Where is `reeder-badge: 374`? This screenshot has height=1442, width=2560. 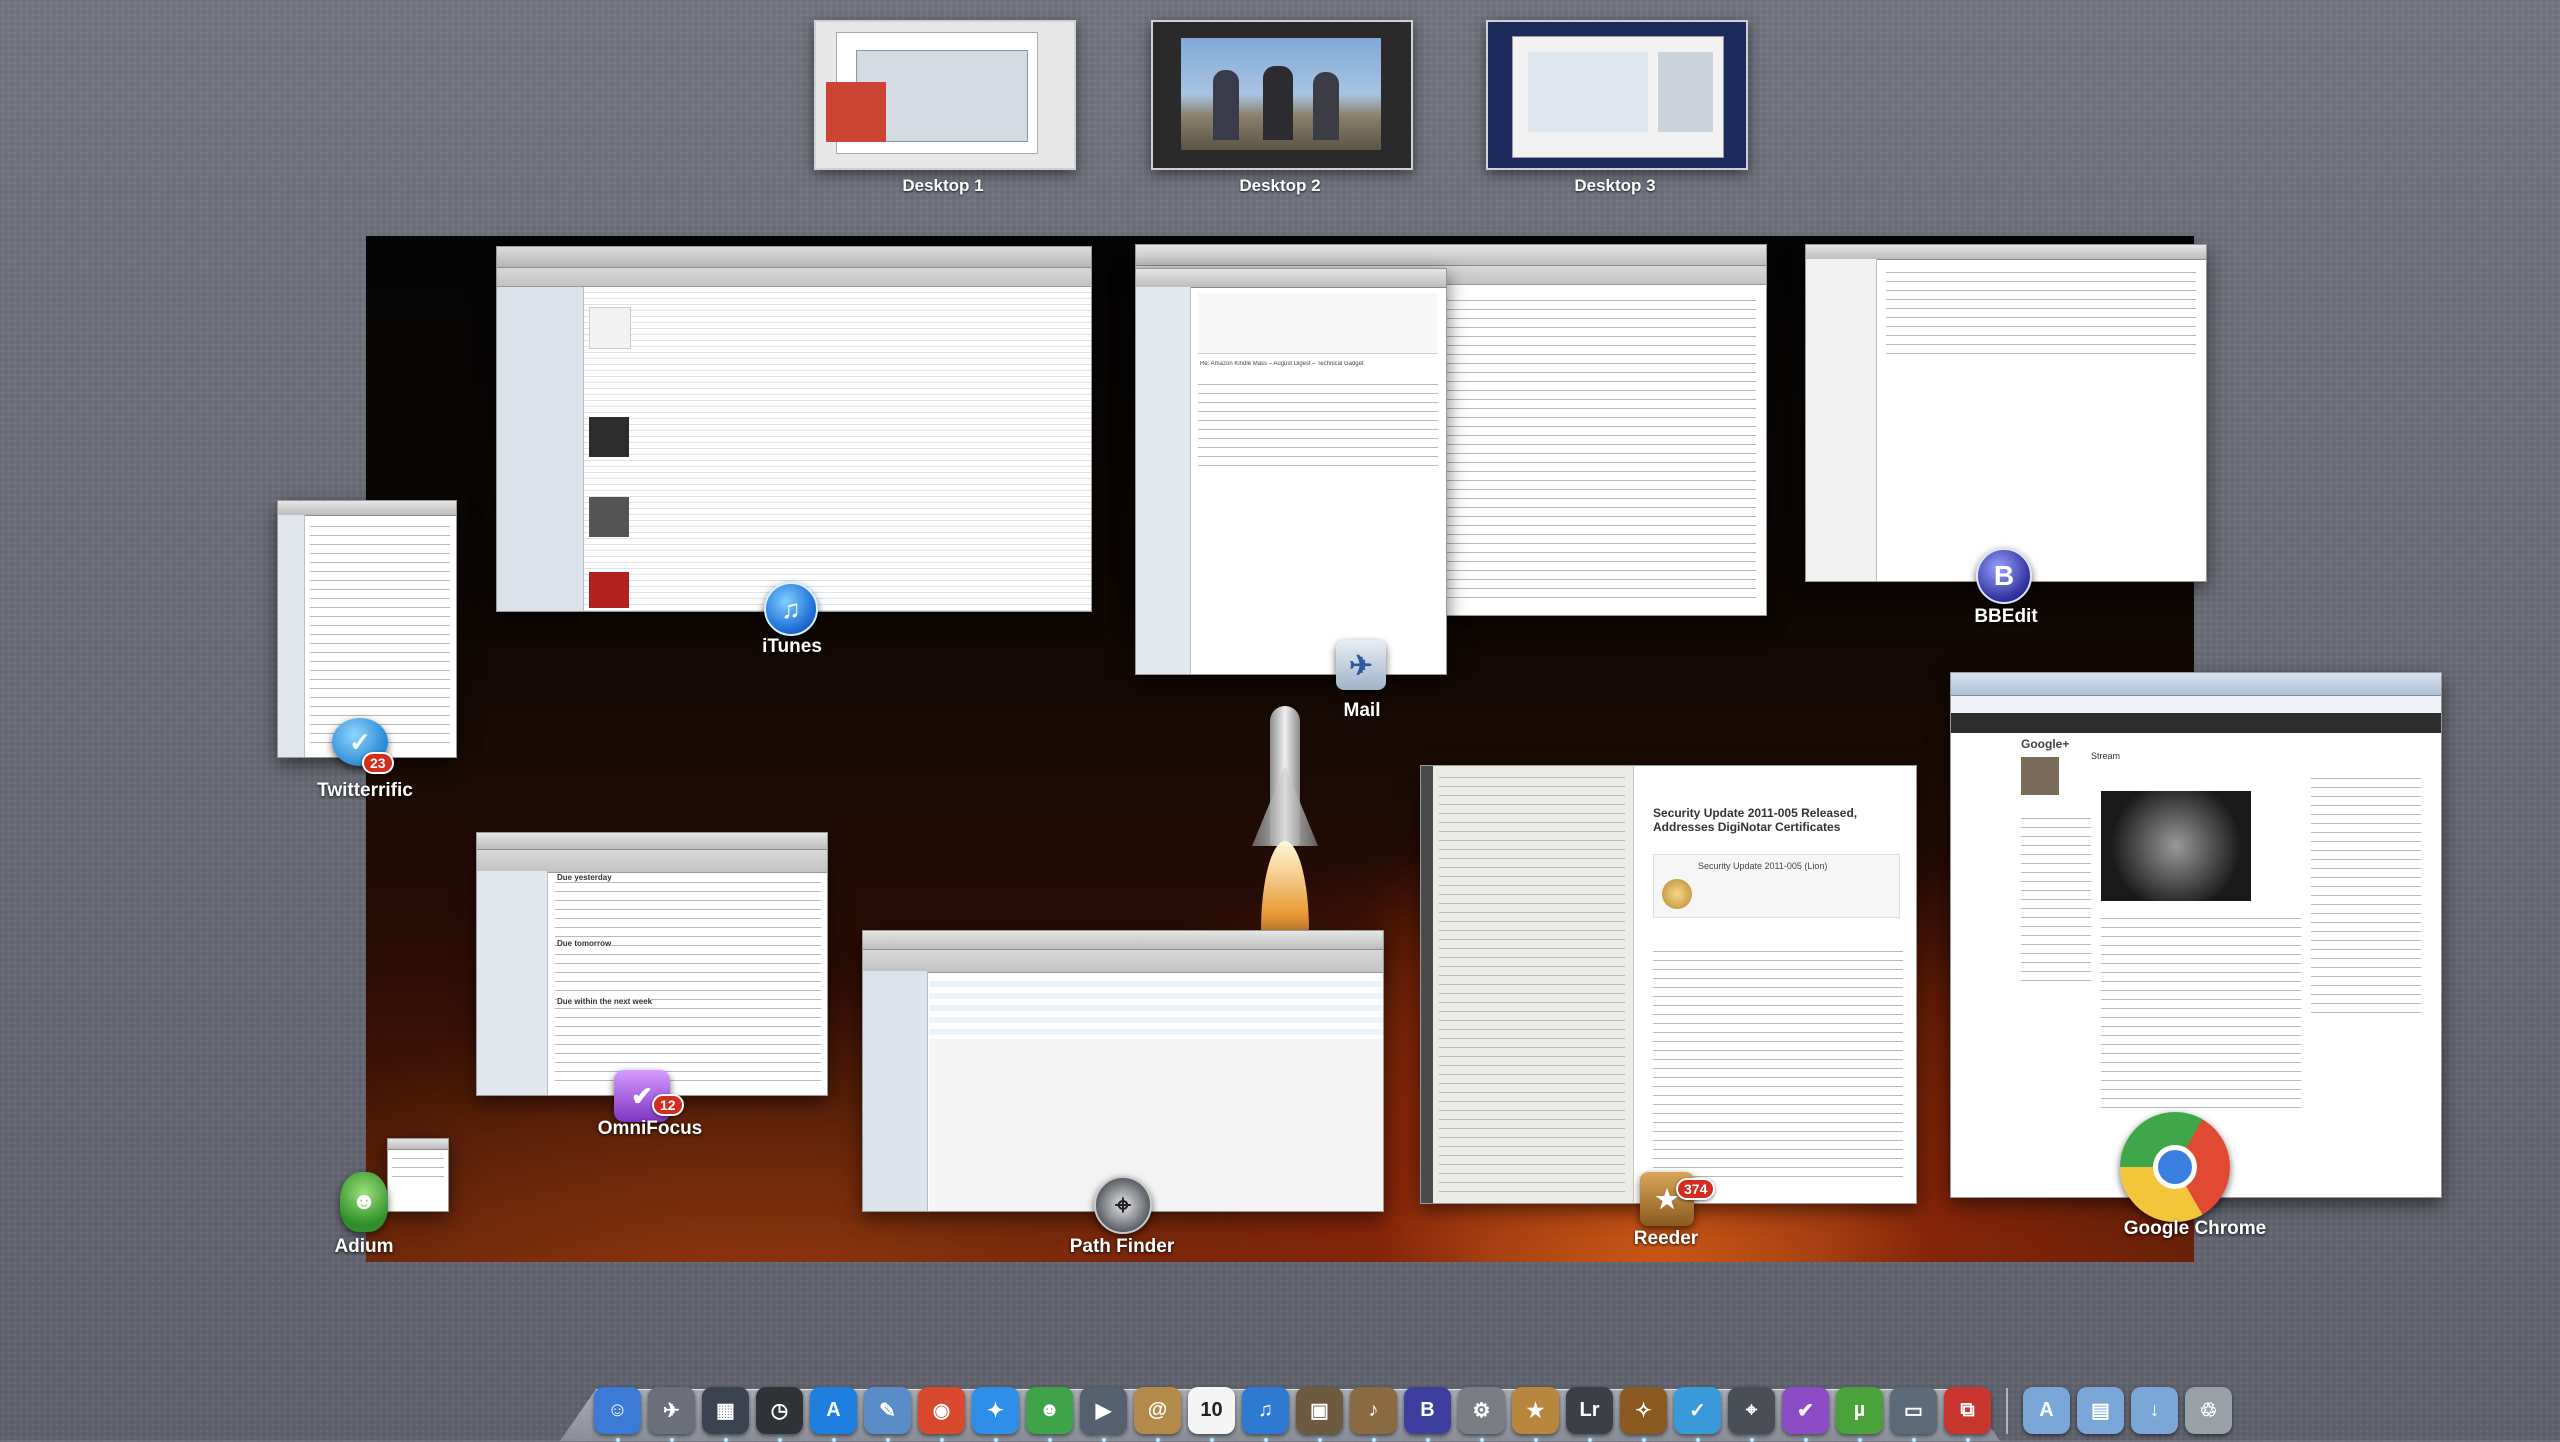
reeder-badge: 374 is located at coordinates (1696, 1189).